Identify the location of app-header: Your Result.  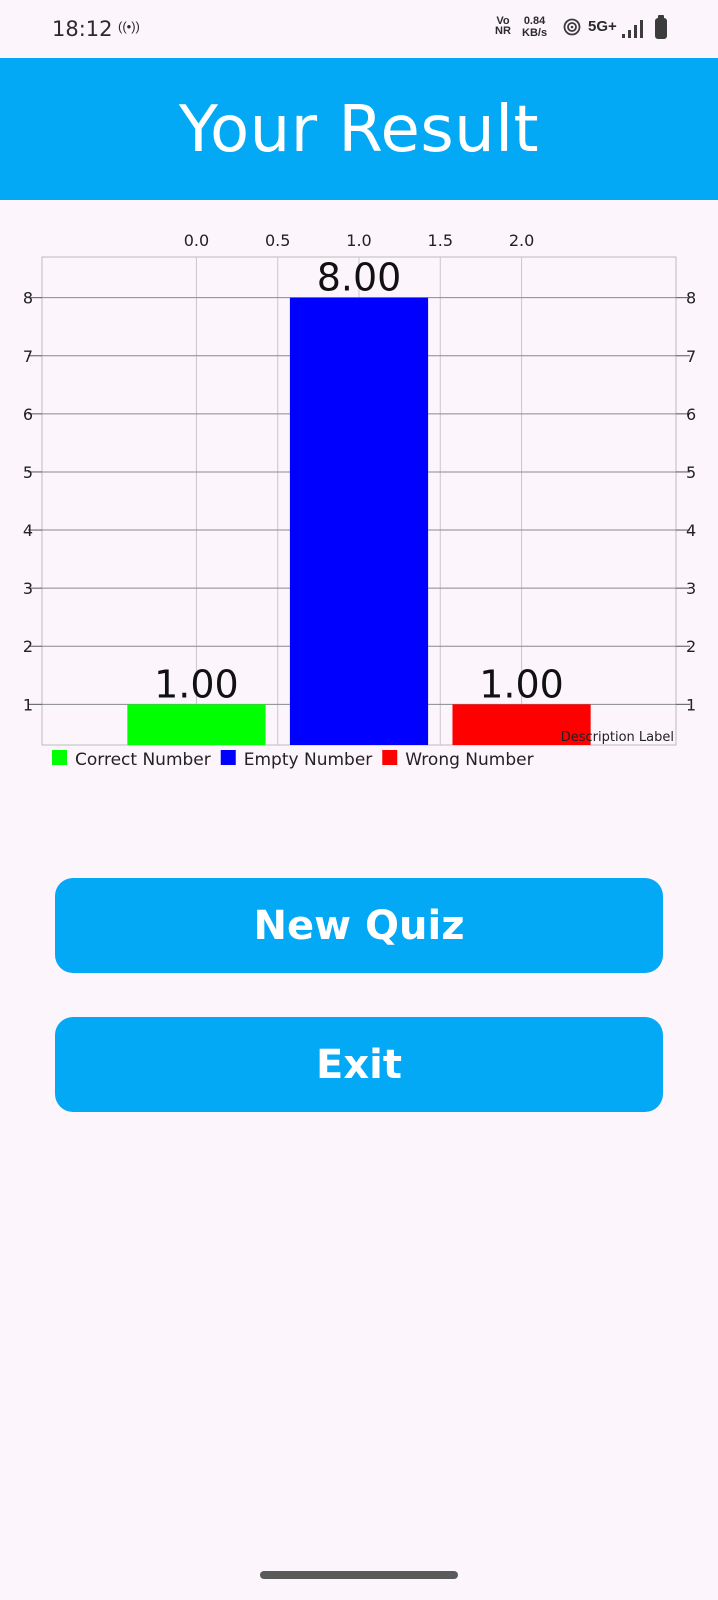
(359, 129).